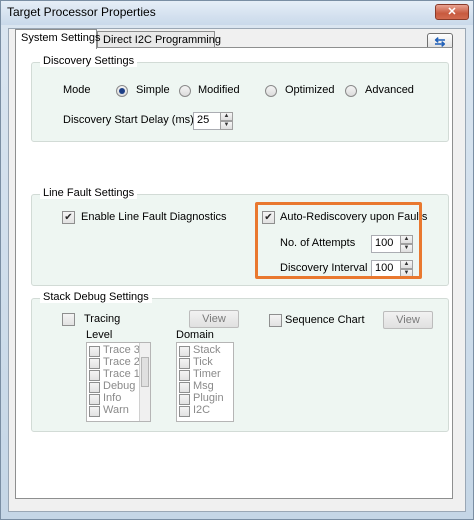  Describe the element at coordinates (207, 374) in the screenshot. I see `list-item-label: Timer` at that location.